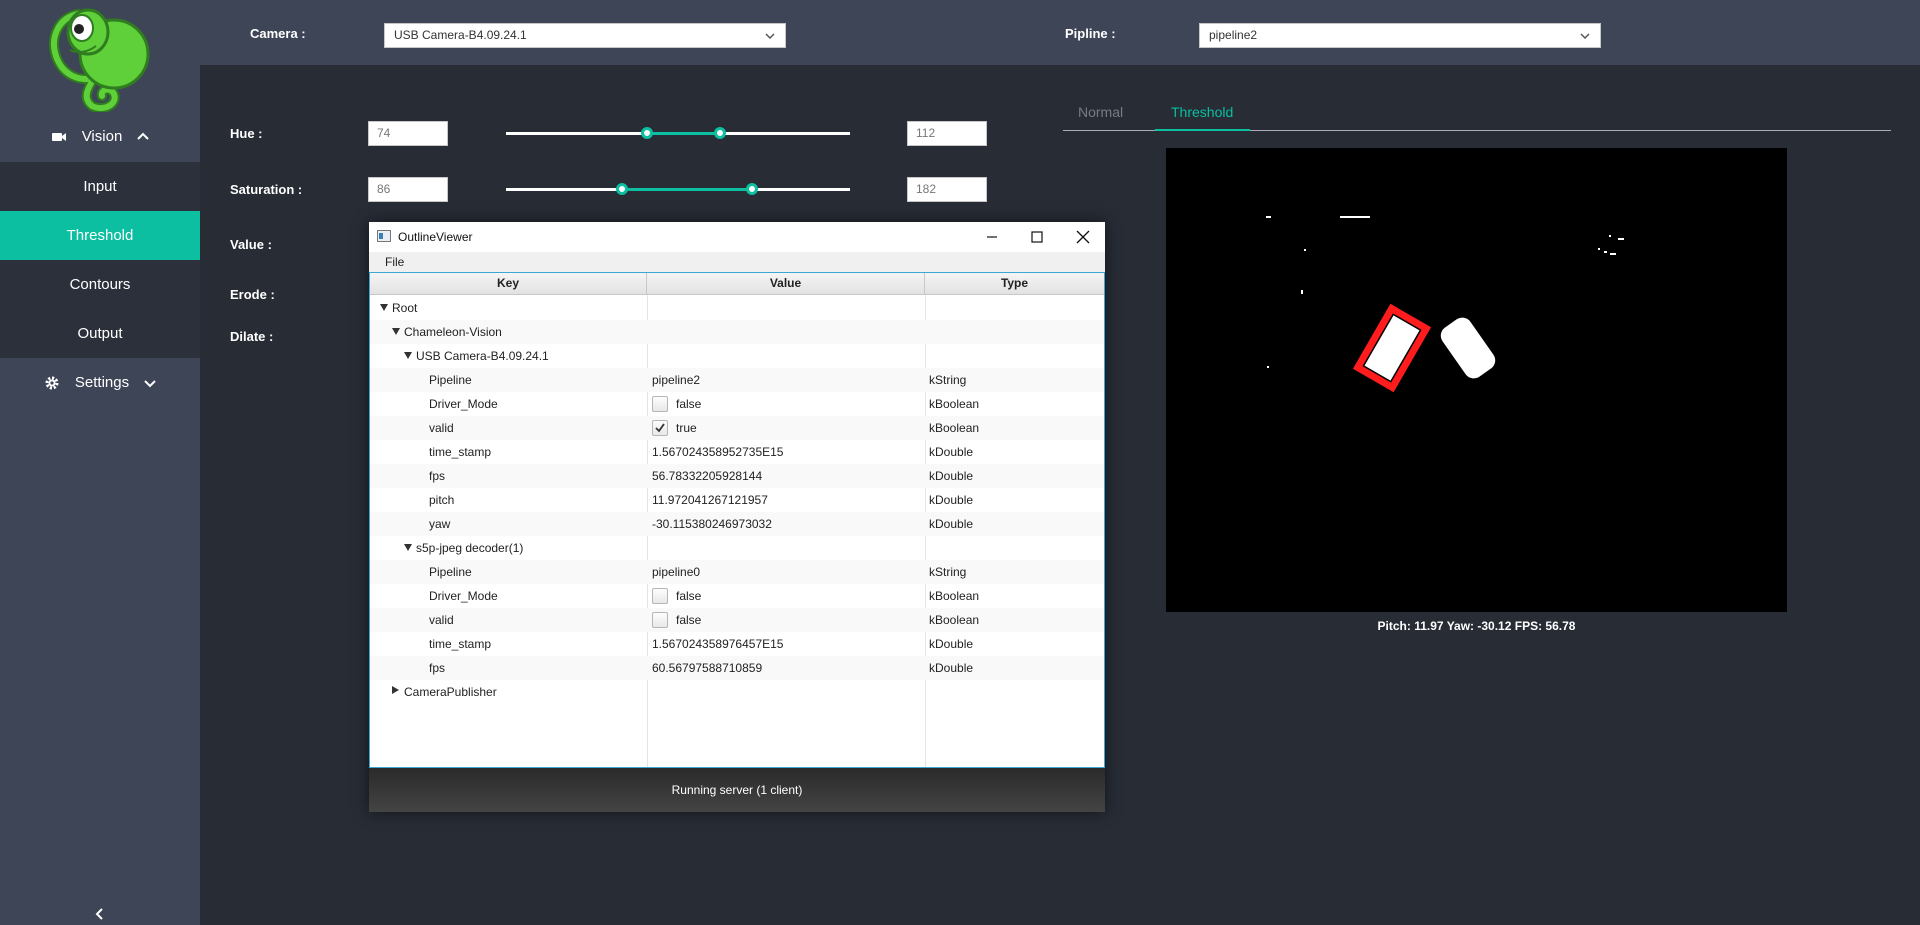 The height and width of the screenshot is (925, 1920). I want to click on column-header-key: Key, so click(508, 284).